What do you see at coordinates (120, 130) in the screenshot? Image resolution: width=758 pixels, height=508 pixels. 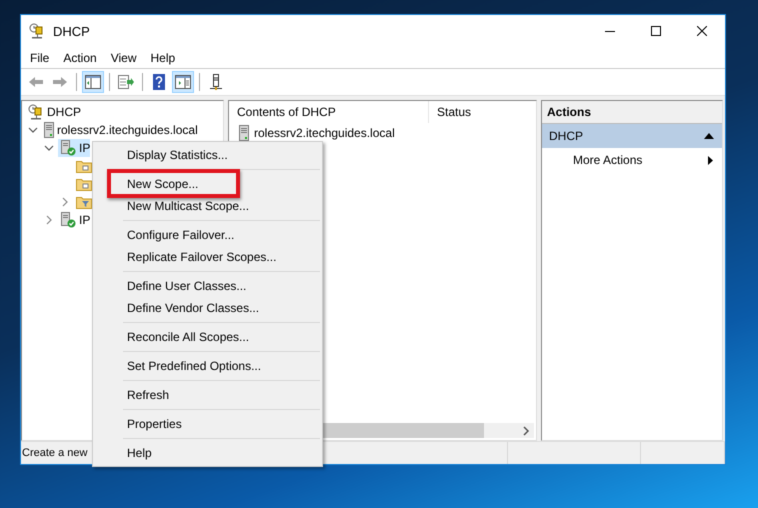 I see `tree-item: rolessrv2.itechguides.local` at bounding box center [120, 130].